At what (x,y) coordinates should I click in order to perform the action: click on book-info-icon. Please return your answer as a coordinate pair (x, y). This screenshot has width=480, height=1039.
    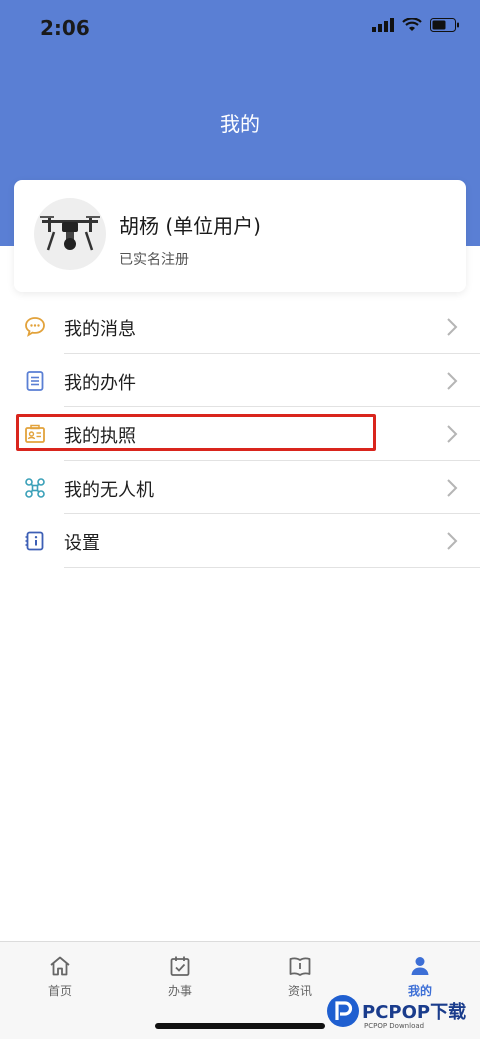
    Looking at the image, I should click on (300, 966).